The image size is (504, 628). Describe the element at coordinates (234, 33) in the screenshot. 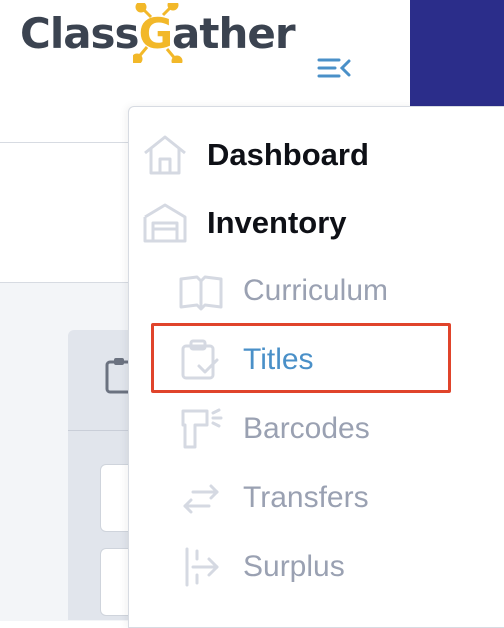

I see `logo-text-ather: ather` at that location.